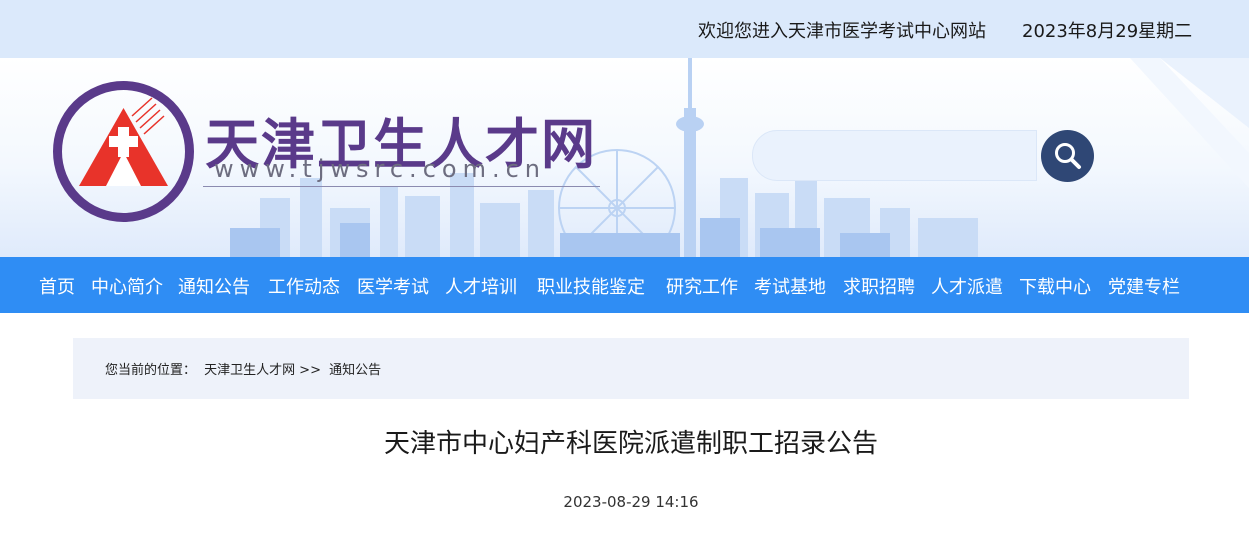 The image size is (1249, 536). I want to click on search-icon, so click(1067, 156).